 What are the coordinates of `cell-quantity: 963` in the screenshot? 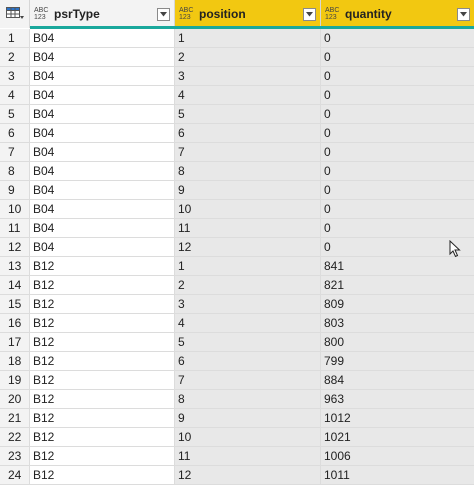 It's located at (397, 399).